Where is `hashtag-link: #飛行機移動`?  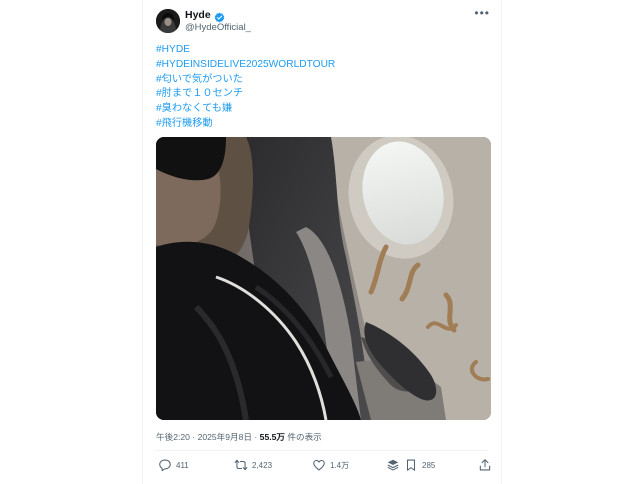
hashtag-link: #飛行機移動 is located at coordinates (245, 124).